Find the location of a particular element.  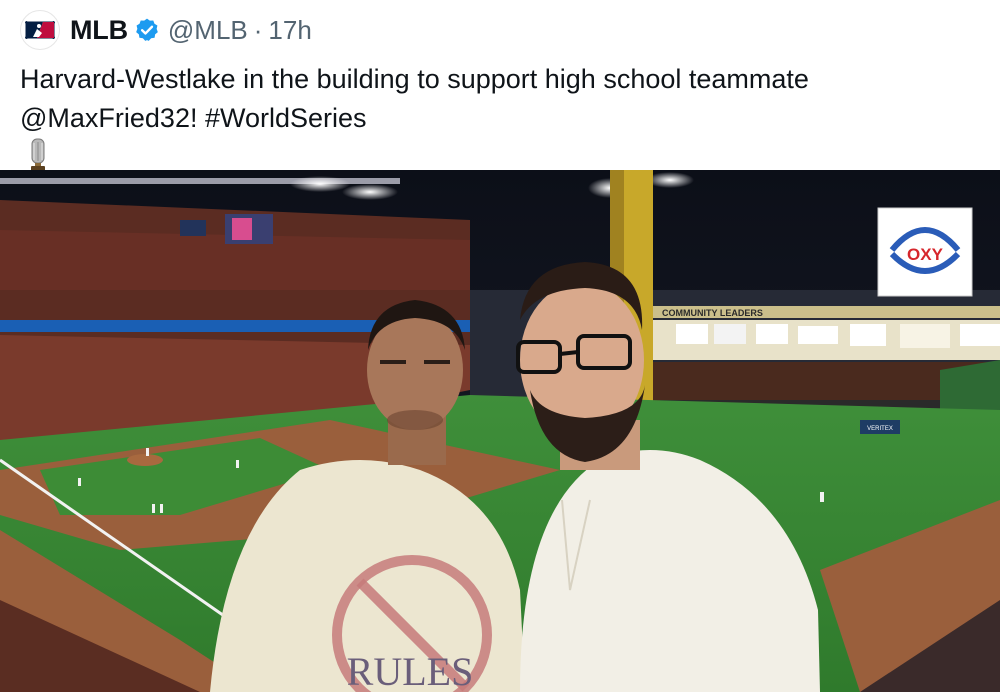

tweet-timestamp: 17h is located at coordinates (289, 30).